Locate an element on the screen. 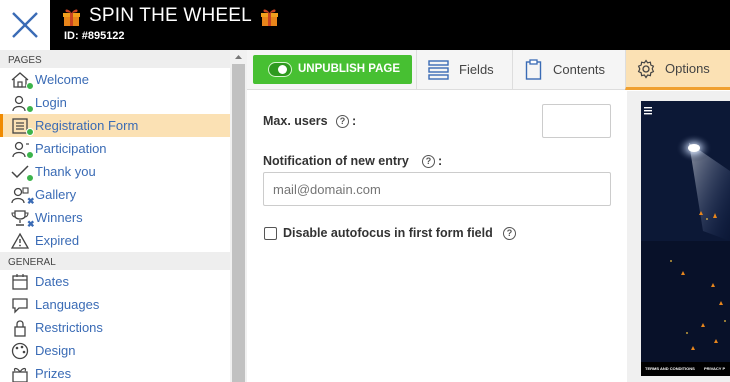 This screenshot has width=730, height=382. page-title: SPIN THE WHEEL is located at coordinates (170, 15).